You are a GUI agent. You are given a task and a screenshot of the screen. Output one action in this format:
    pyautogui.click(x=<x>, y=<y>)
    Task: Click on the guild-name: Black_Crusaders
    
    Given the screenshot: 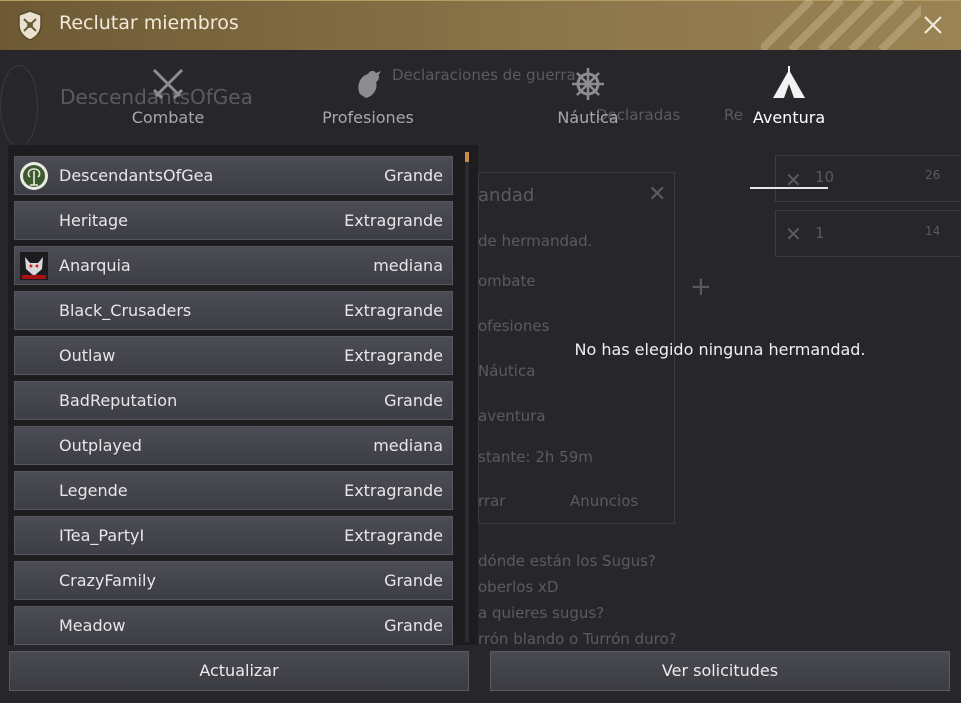 What is the action you would take?
    pyautogui.click(x=125, y=310)
    